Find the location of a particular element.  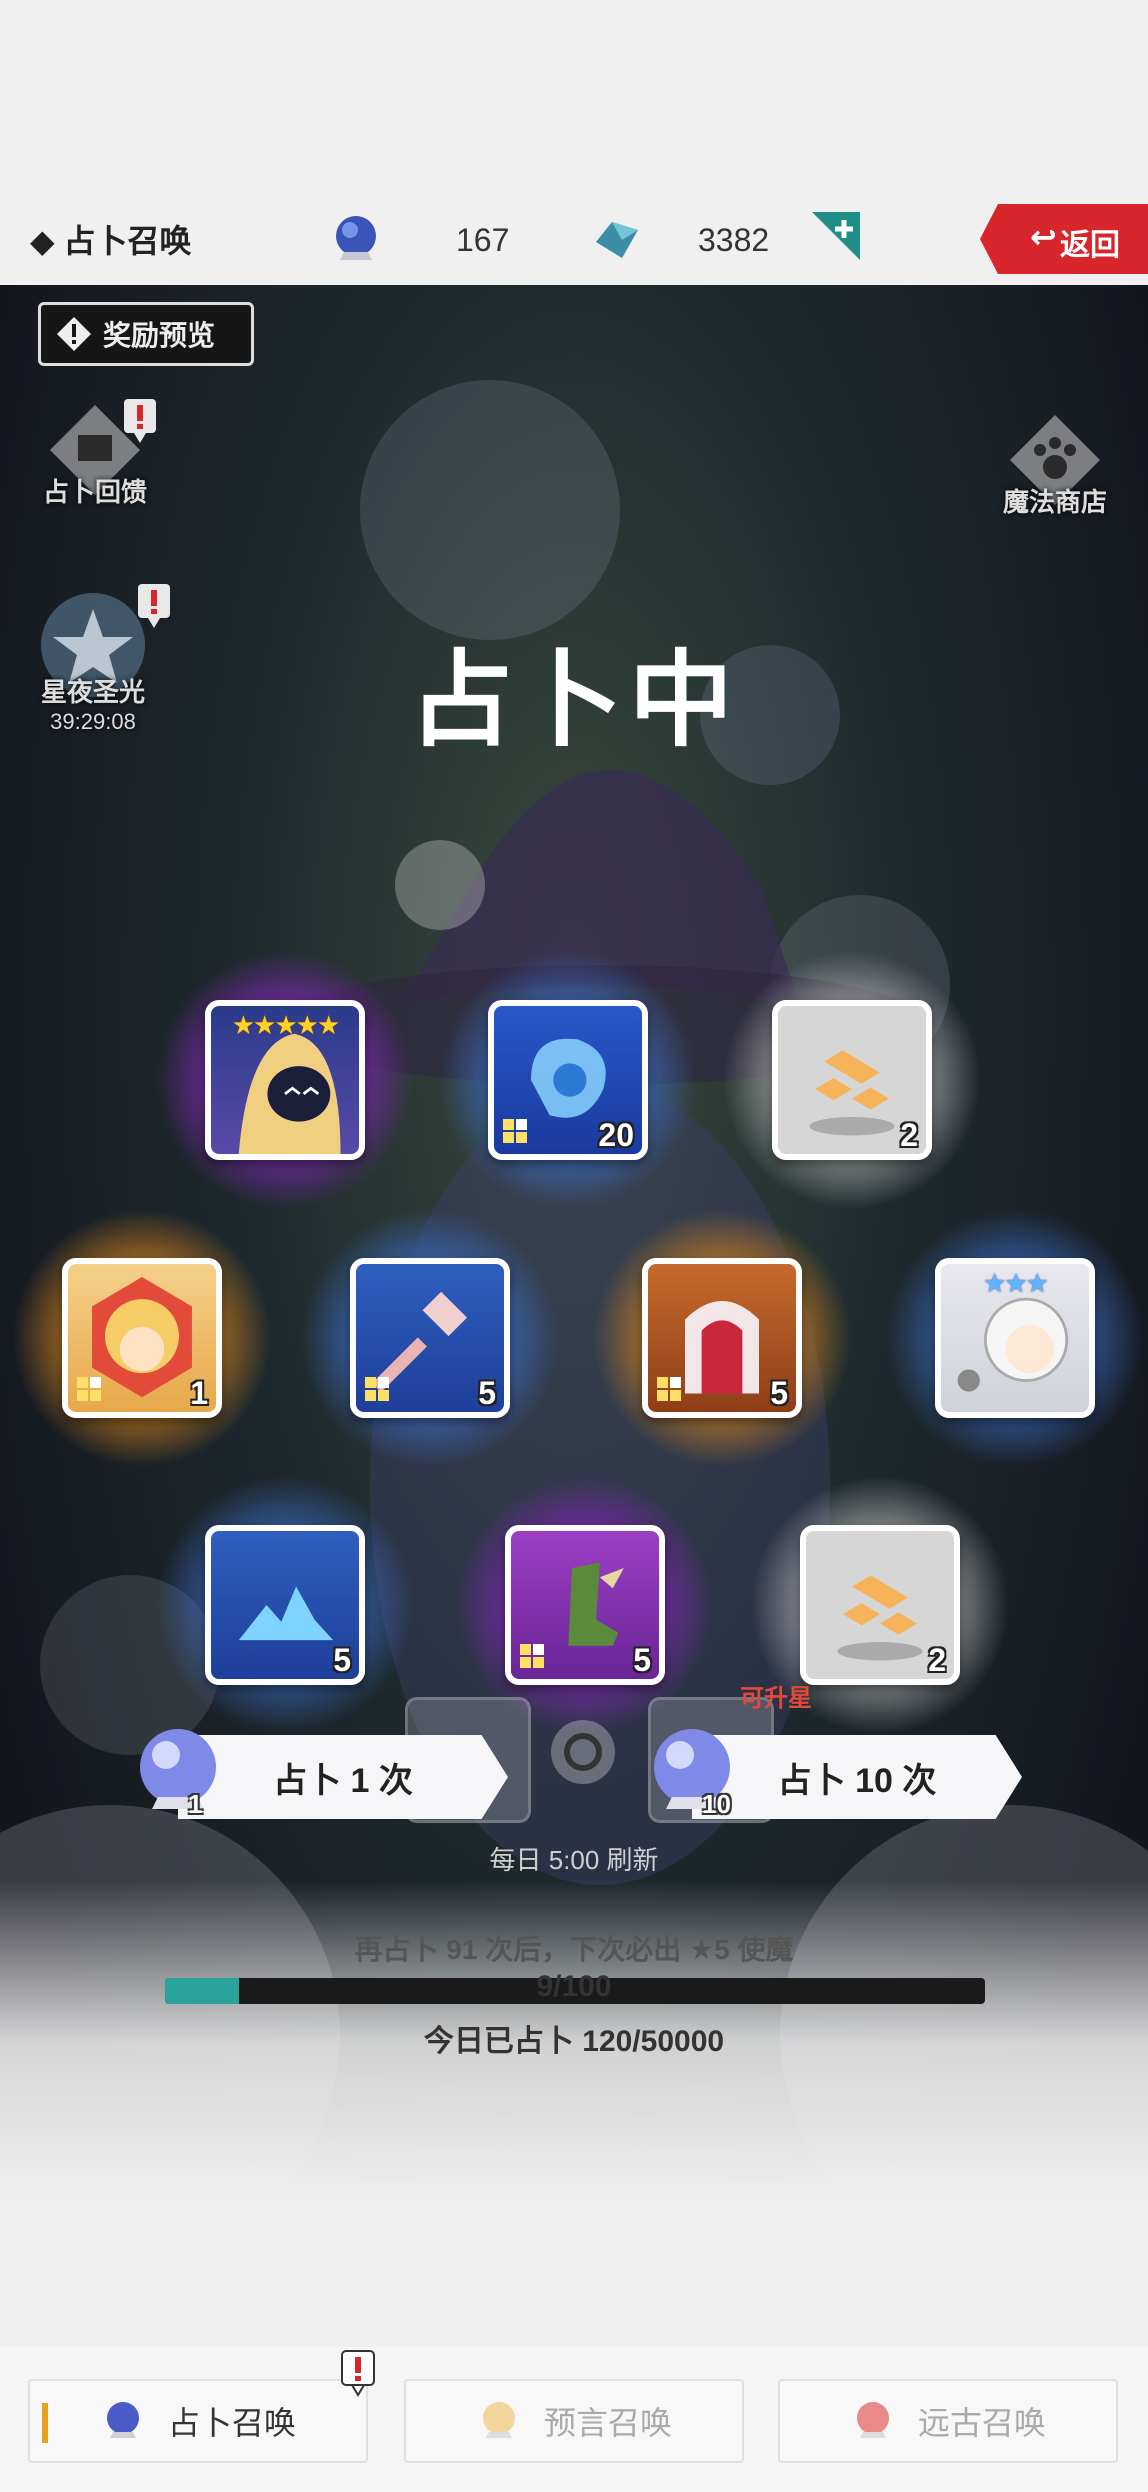

golden-knight-card: 1 is located at coordinates (142, 1338).